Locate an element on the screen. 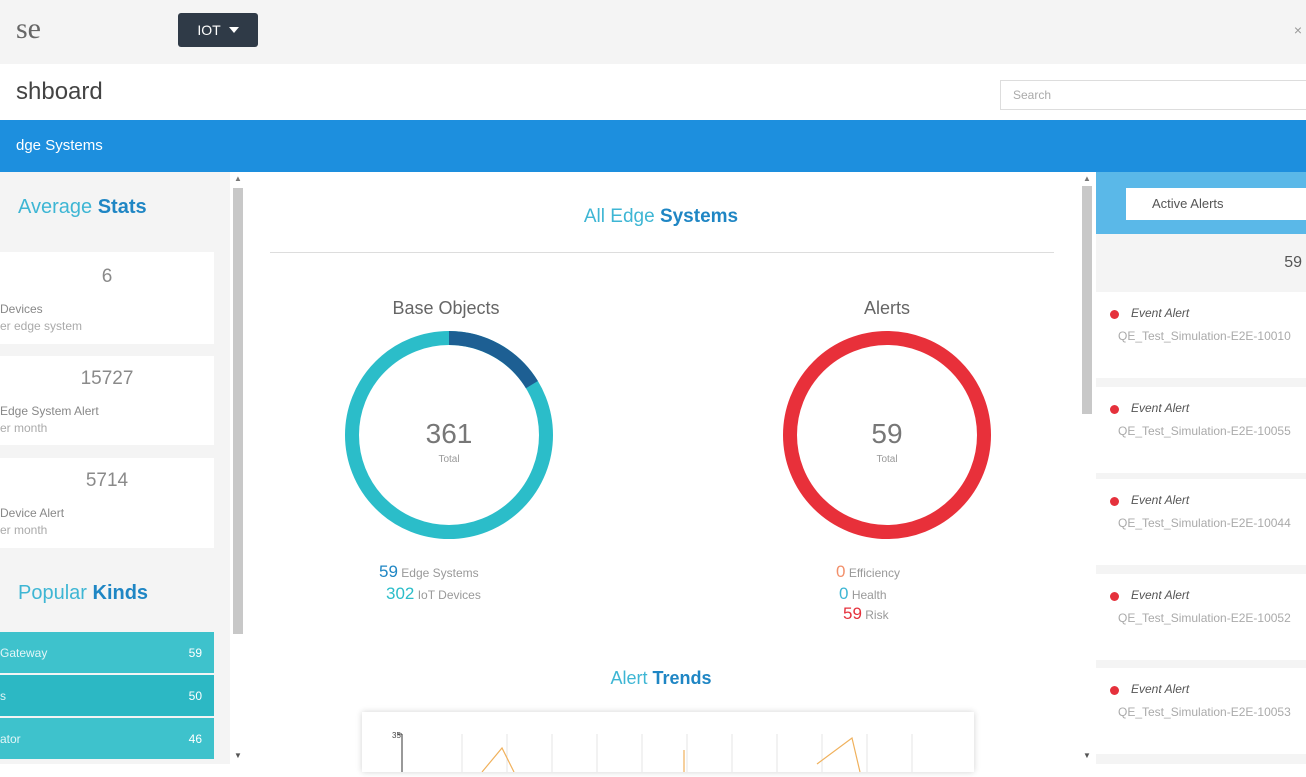 The image size is (1306, 777). health-label: Health is located at coordinates (869, 595).